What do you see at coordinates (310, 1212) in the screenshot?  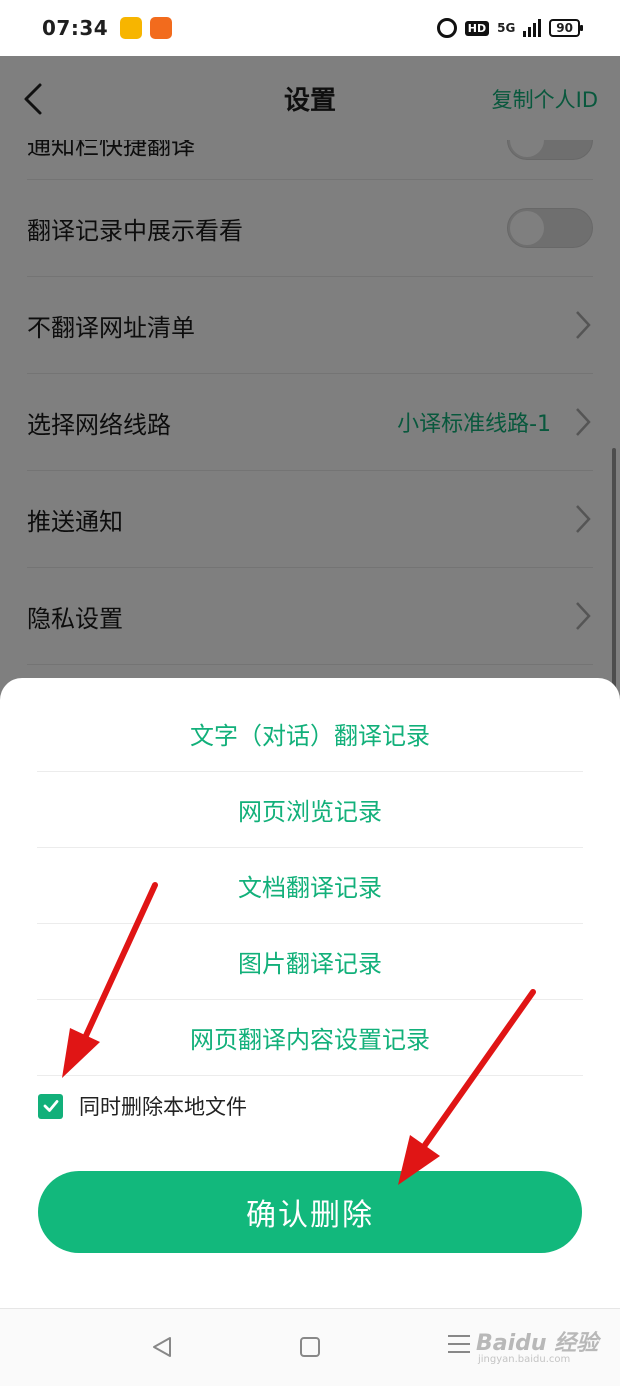 I see `confirm-delete-button: 确认删除` at bounding box center [310, 1212].